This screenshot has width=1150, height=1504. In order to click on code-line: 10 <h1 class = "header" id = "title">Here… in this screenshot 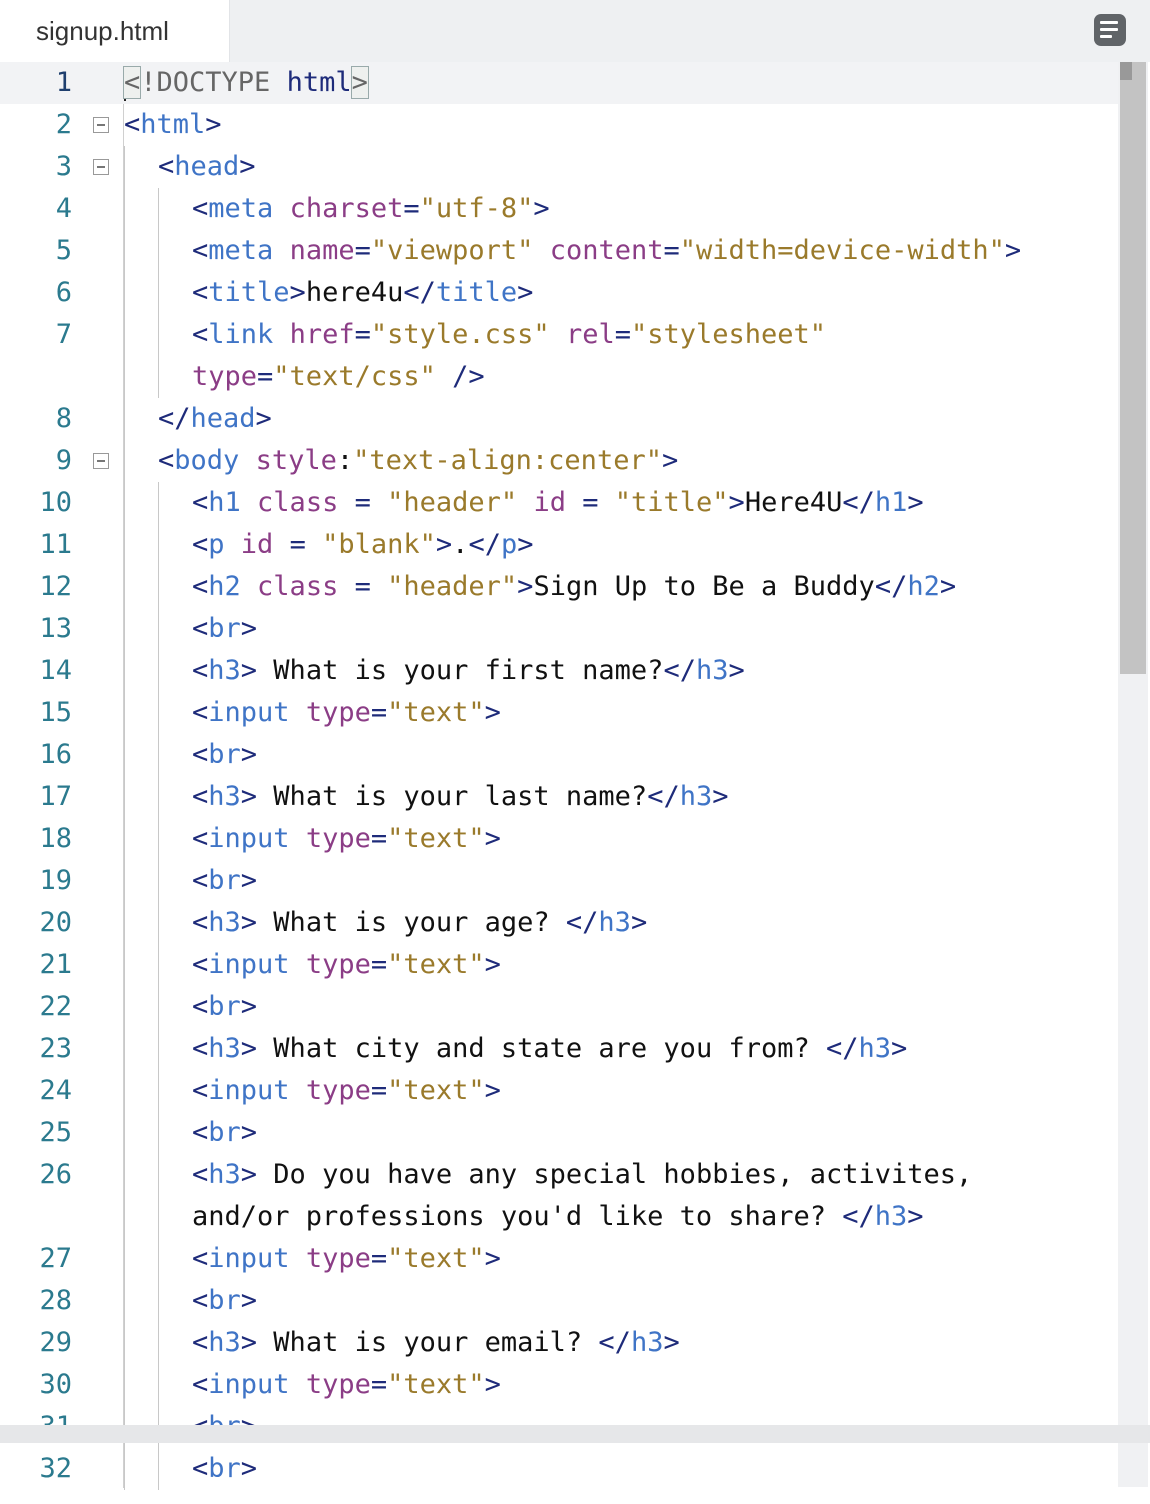, I will do `click(559, 503)`.